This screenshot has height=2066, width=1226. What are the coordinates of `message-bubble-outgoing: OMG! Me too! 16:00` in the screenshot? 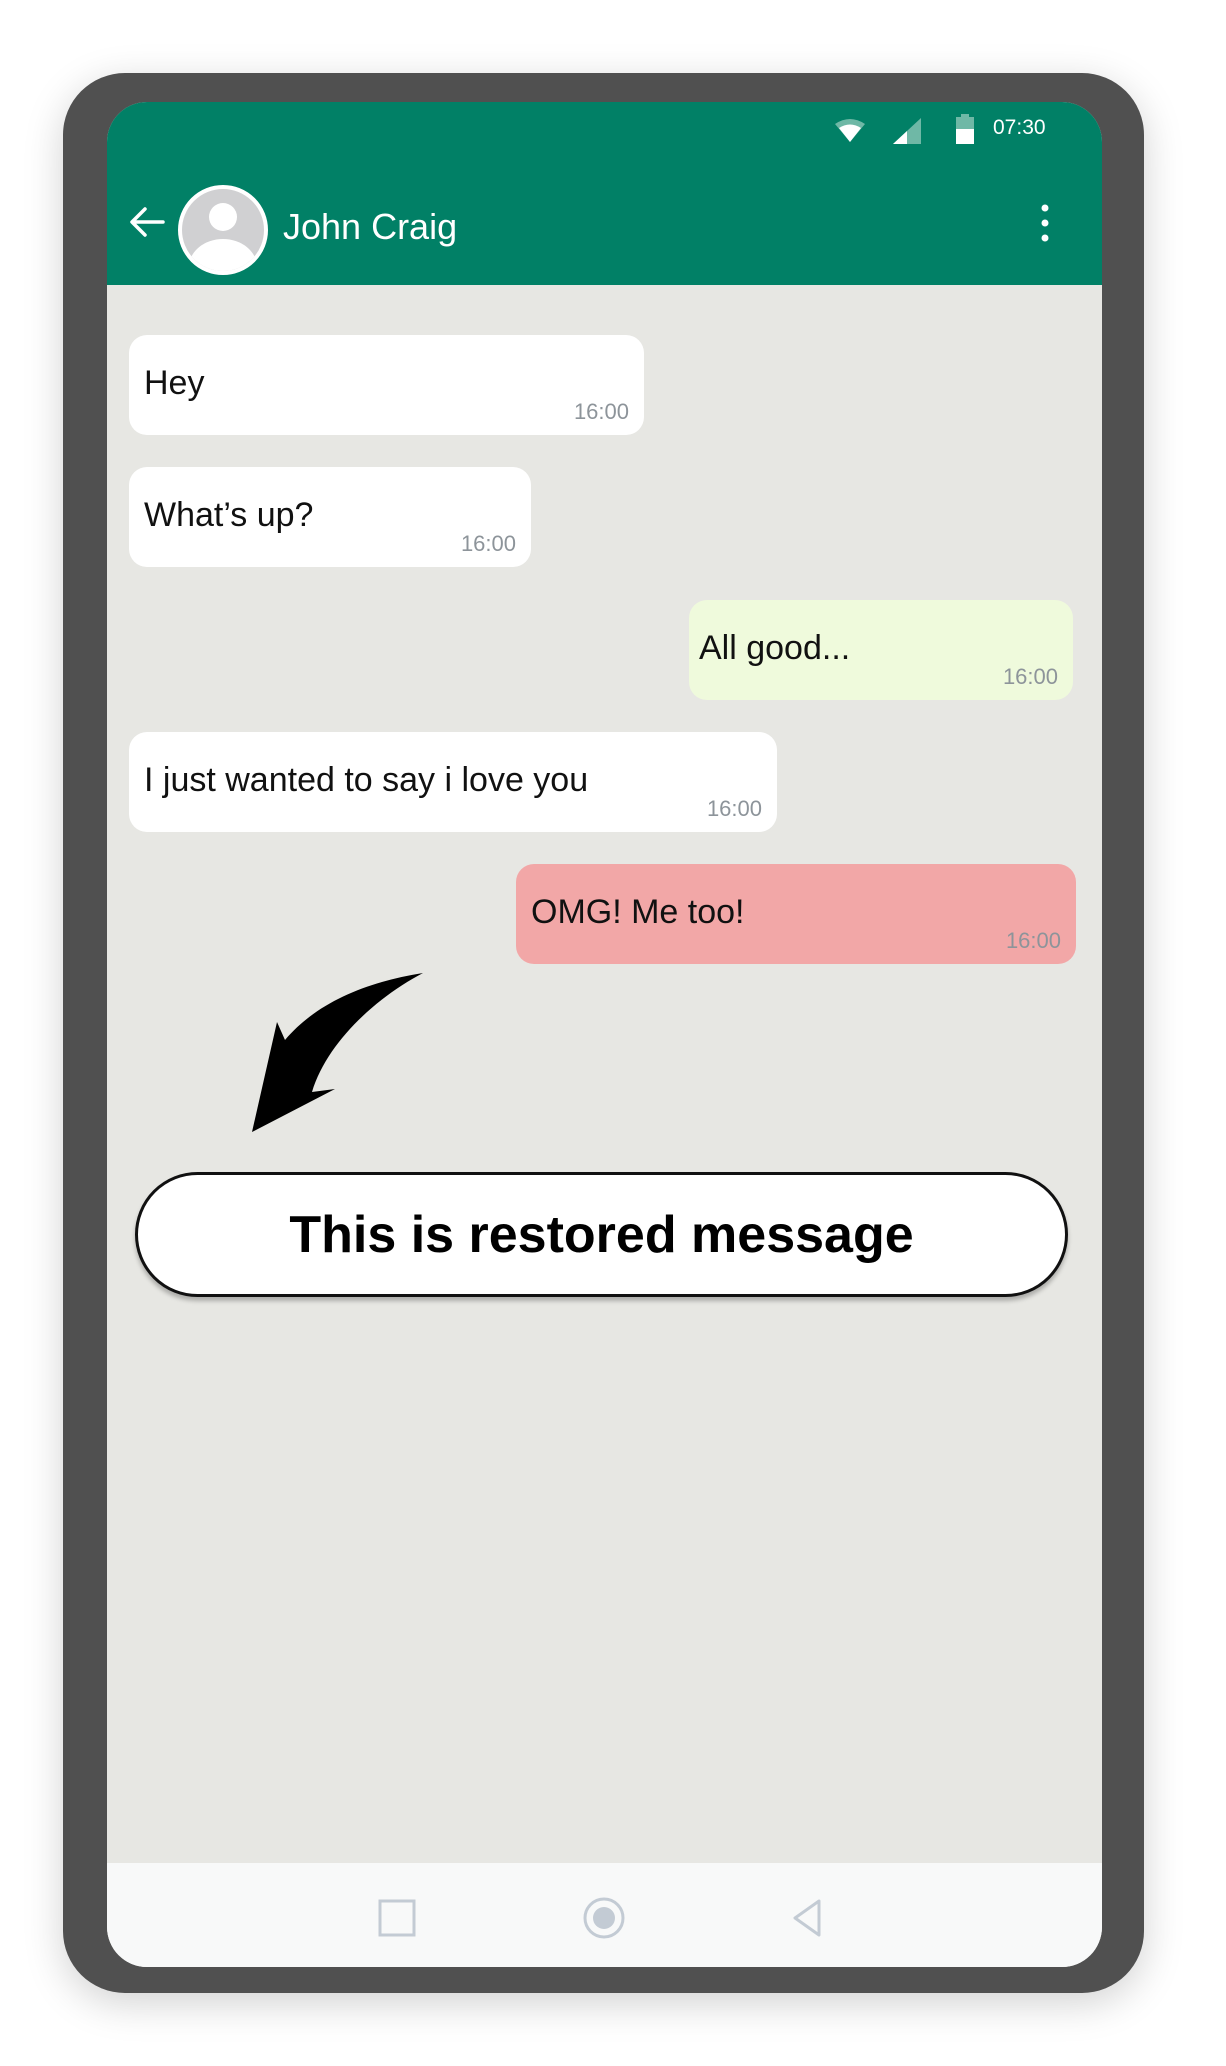 It's located at (796, 914).